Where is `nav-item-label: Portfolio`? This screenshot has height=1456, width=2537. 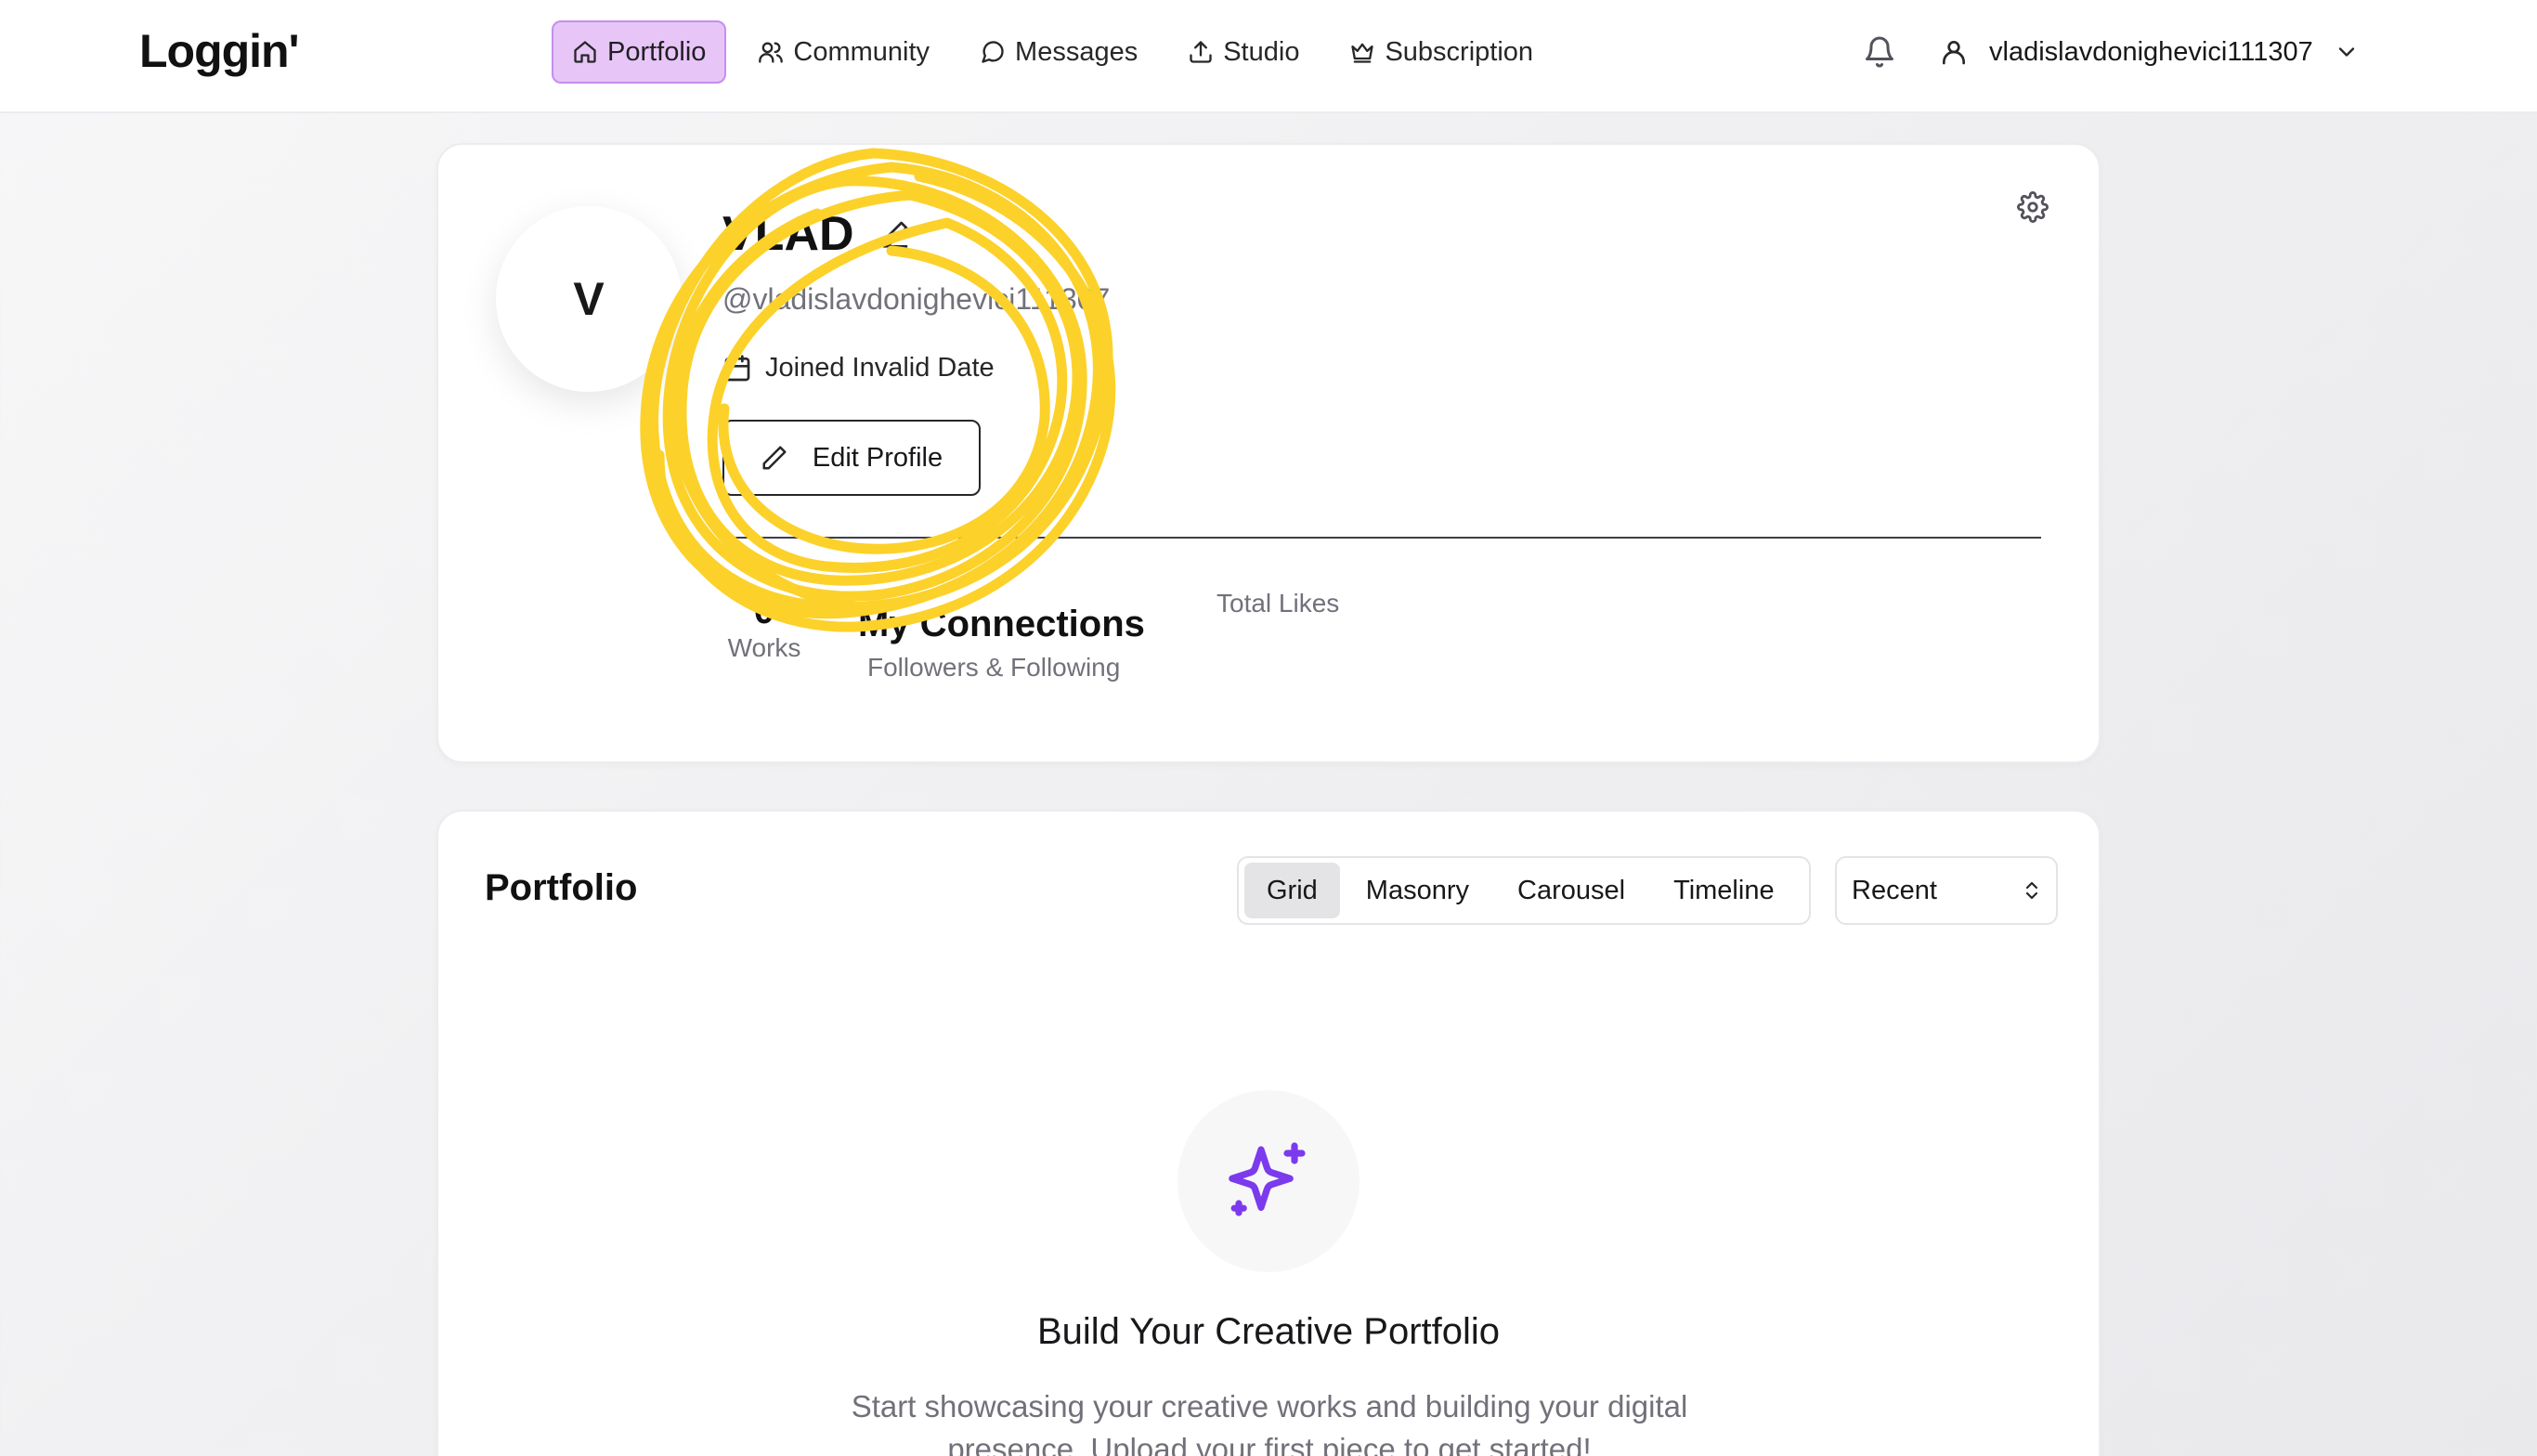
nav-item-label: Portfolio is located at coordinates (657, 51).